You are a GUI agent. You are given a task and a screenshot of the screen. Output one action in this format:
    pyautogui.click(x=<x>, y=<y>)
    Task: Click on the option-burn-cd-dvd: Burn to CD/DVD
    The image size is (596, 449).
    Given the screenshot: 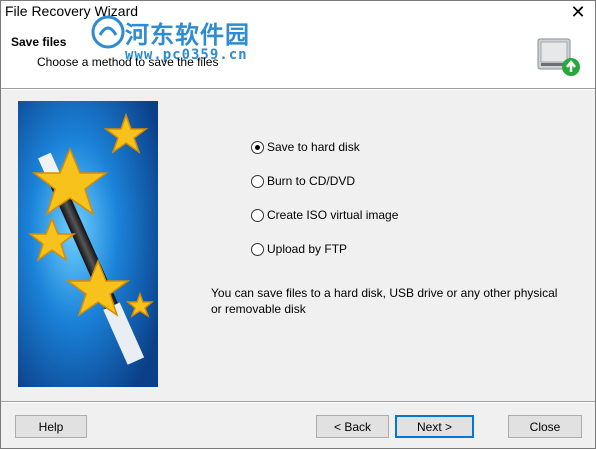 What is the action you would take?
    pyautogui.click(x=303, y=181)
    